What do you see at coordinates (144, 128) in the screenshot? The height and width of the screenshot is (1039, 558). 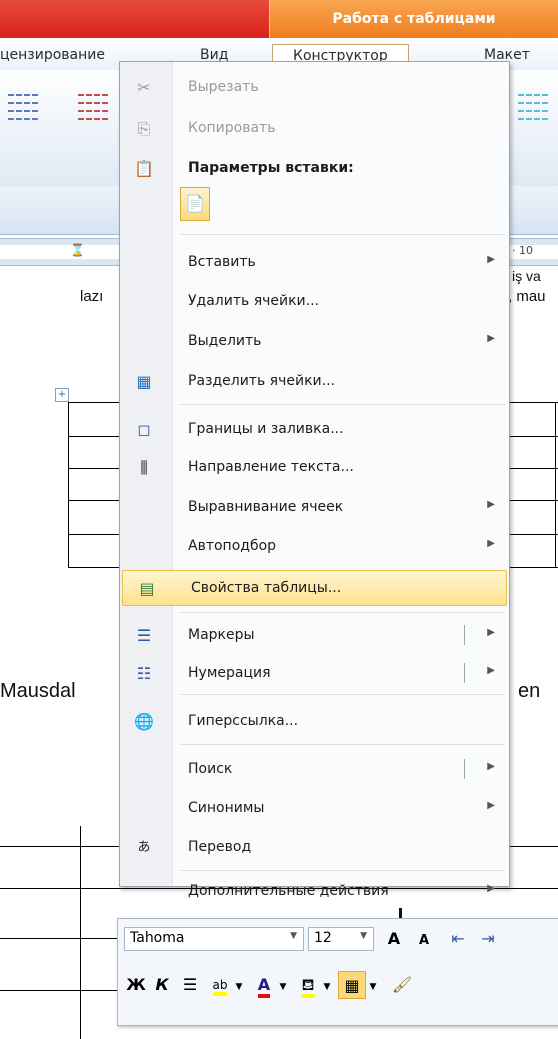 I see `copy-icon: ⎘` at bounding box center [144, 128].